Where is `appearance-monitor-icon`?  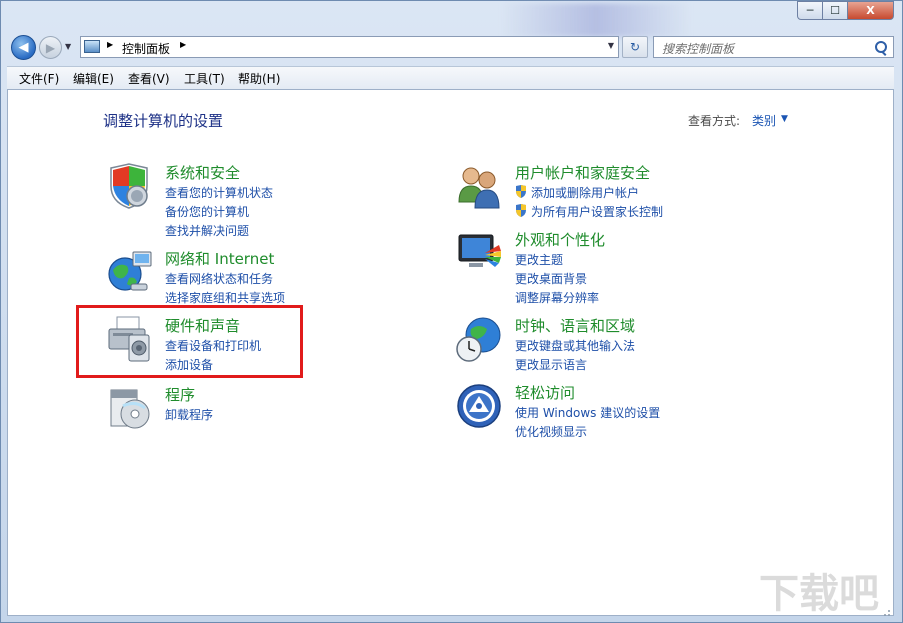 appearance-monitor-icon is located at coordinates (479, 253).